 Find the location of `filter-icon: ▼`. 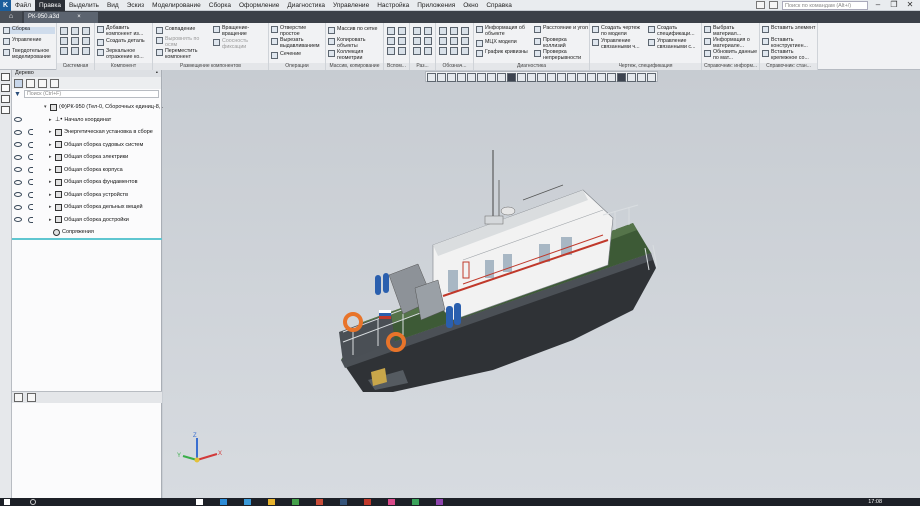

filter-icon: ▼ is located at coordinates (17, 94).